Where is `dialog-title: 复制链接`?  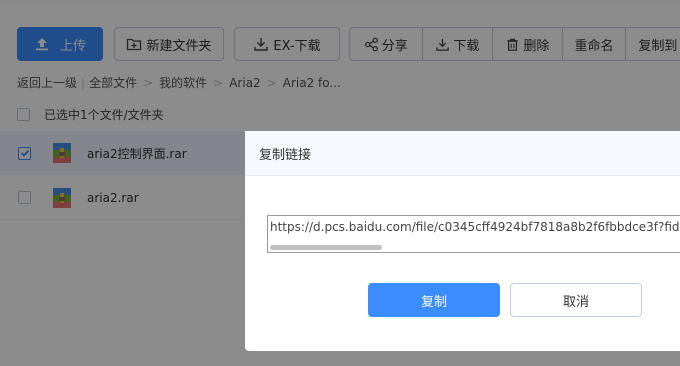 dialog-title: 复制链接 is located at coordinates (285, 155).